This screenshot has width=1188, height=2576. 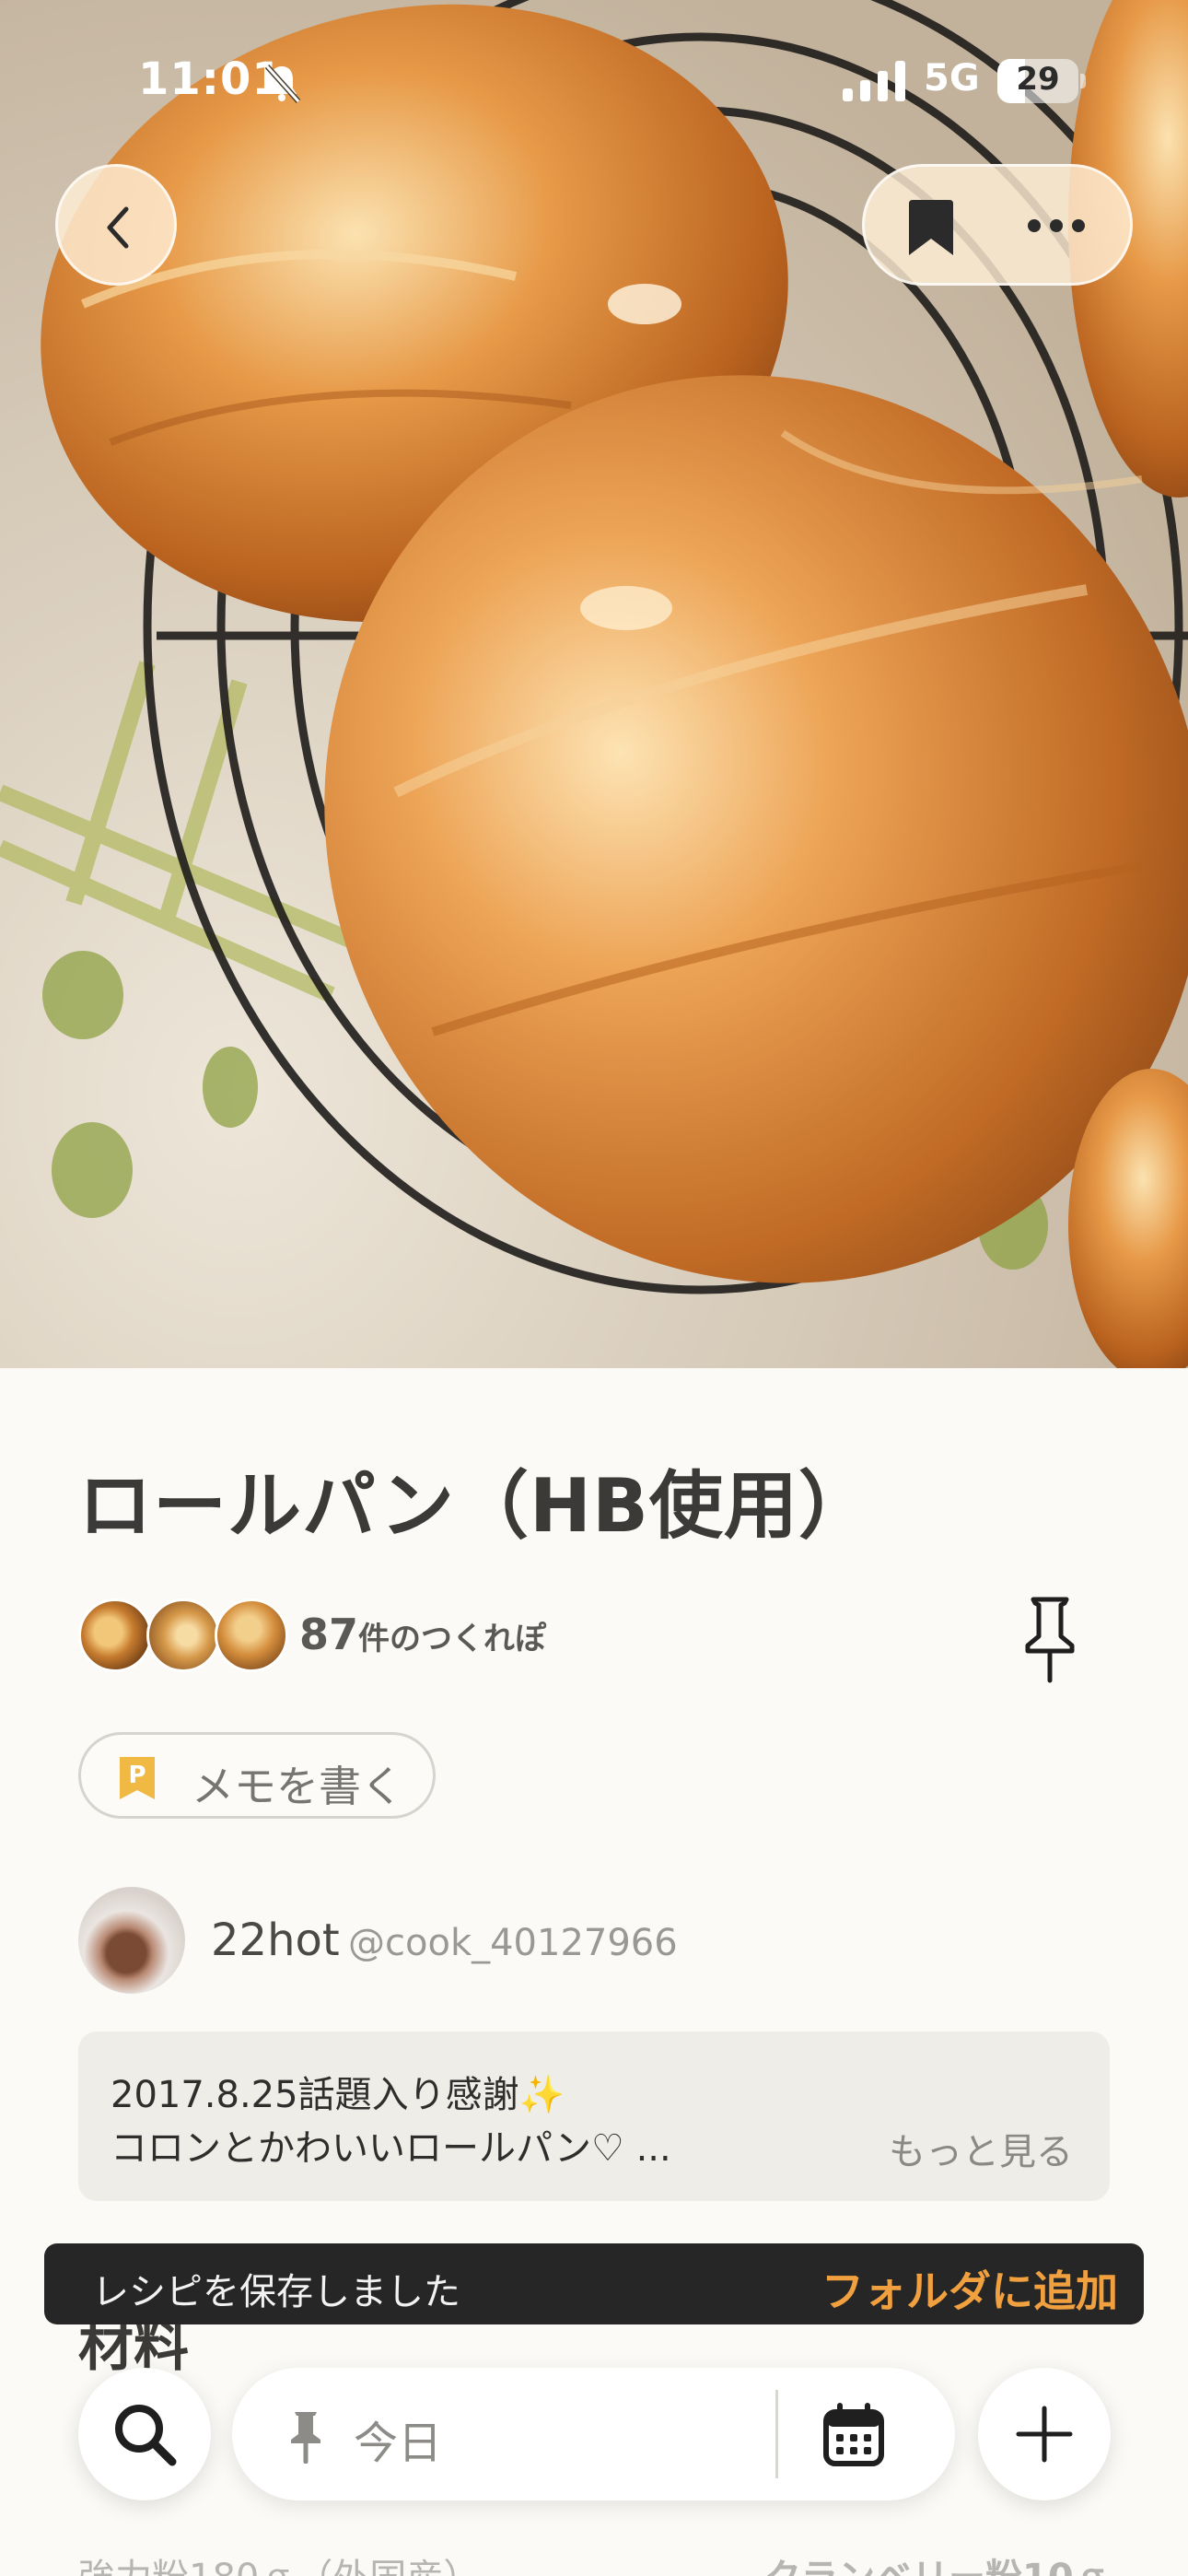 I want to click on tsukurepo-count: 87件のつくれぽ, so click(x=422, y=1634).